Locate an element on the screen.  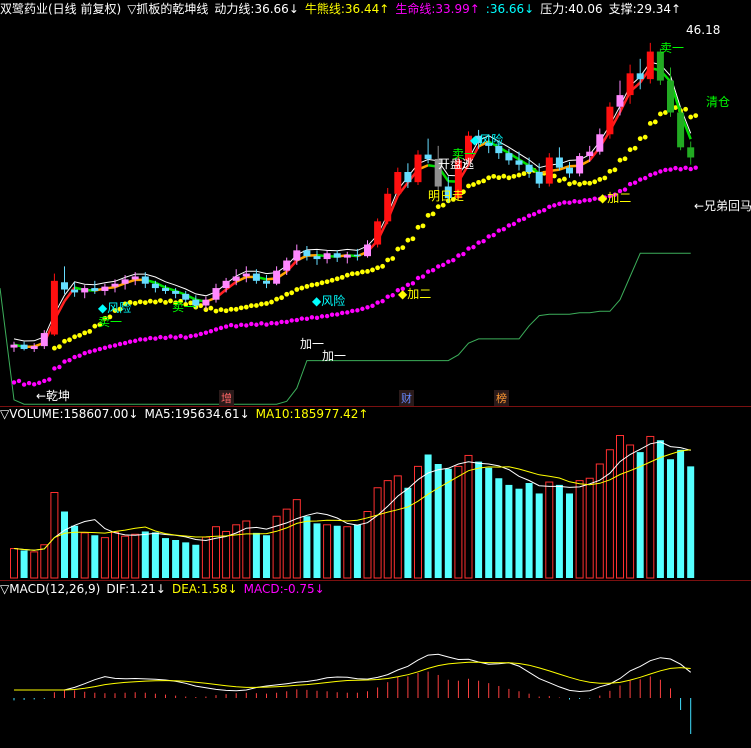
event-marker: 增 is located at coordinates (226, 398).